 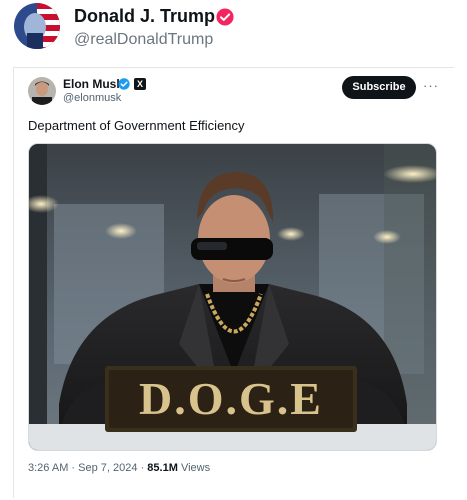 What do you see at coordinates (143, 40) in the screenshot?
I see `profile-handle: @realDonaldTrump` at bounding box center [143, 40].